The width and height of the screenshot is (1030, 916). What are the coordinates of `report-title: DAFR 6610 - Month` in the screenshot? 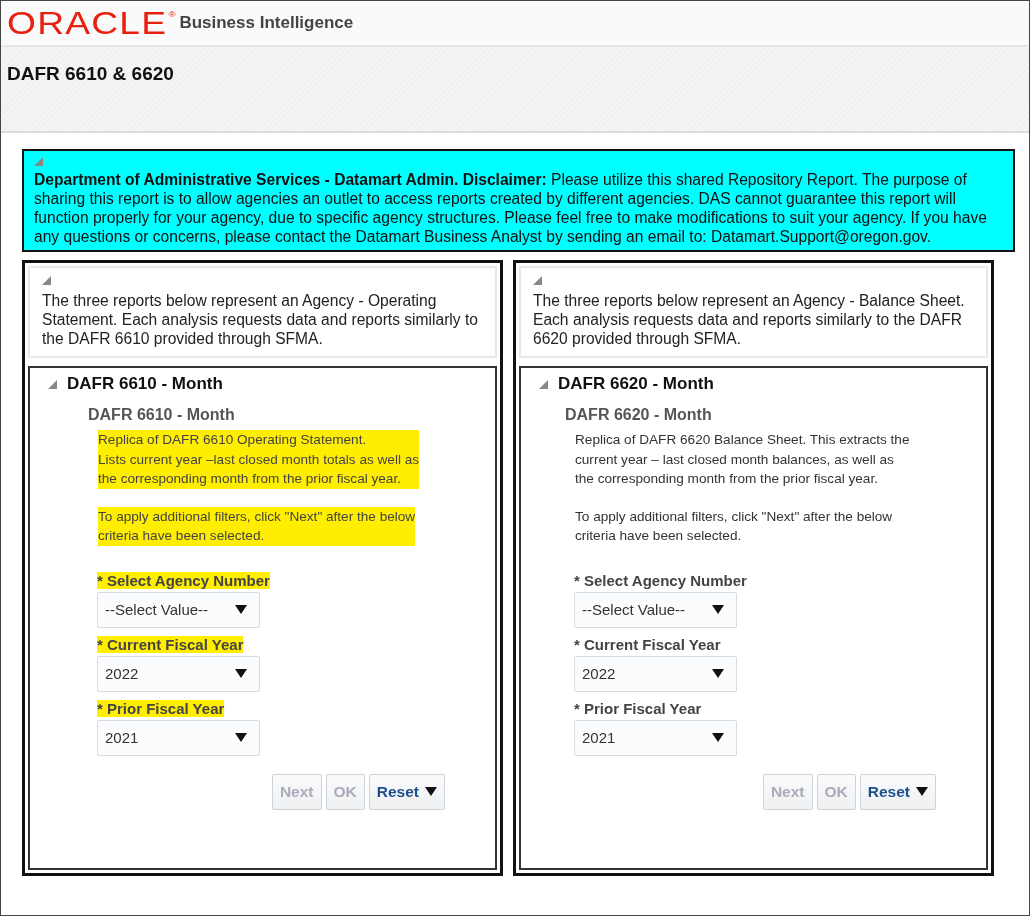 It's located at (162, 415).